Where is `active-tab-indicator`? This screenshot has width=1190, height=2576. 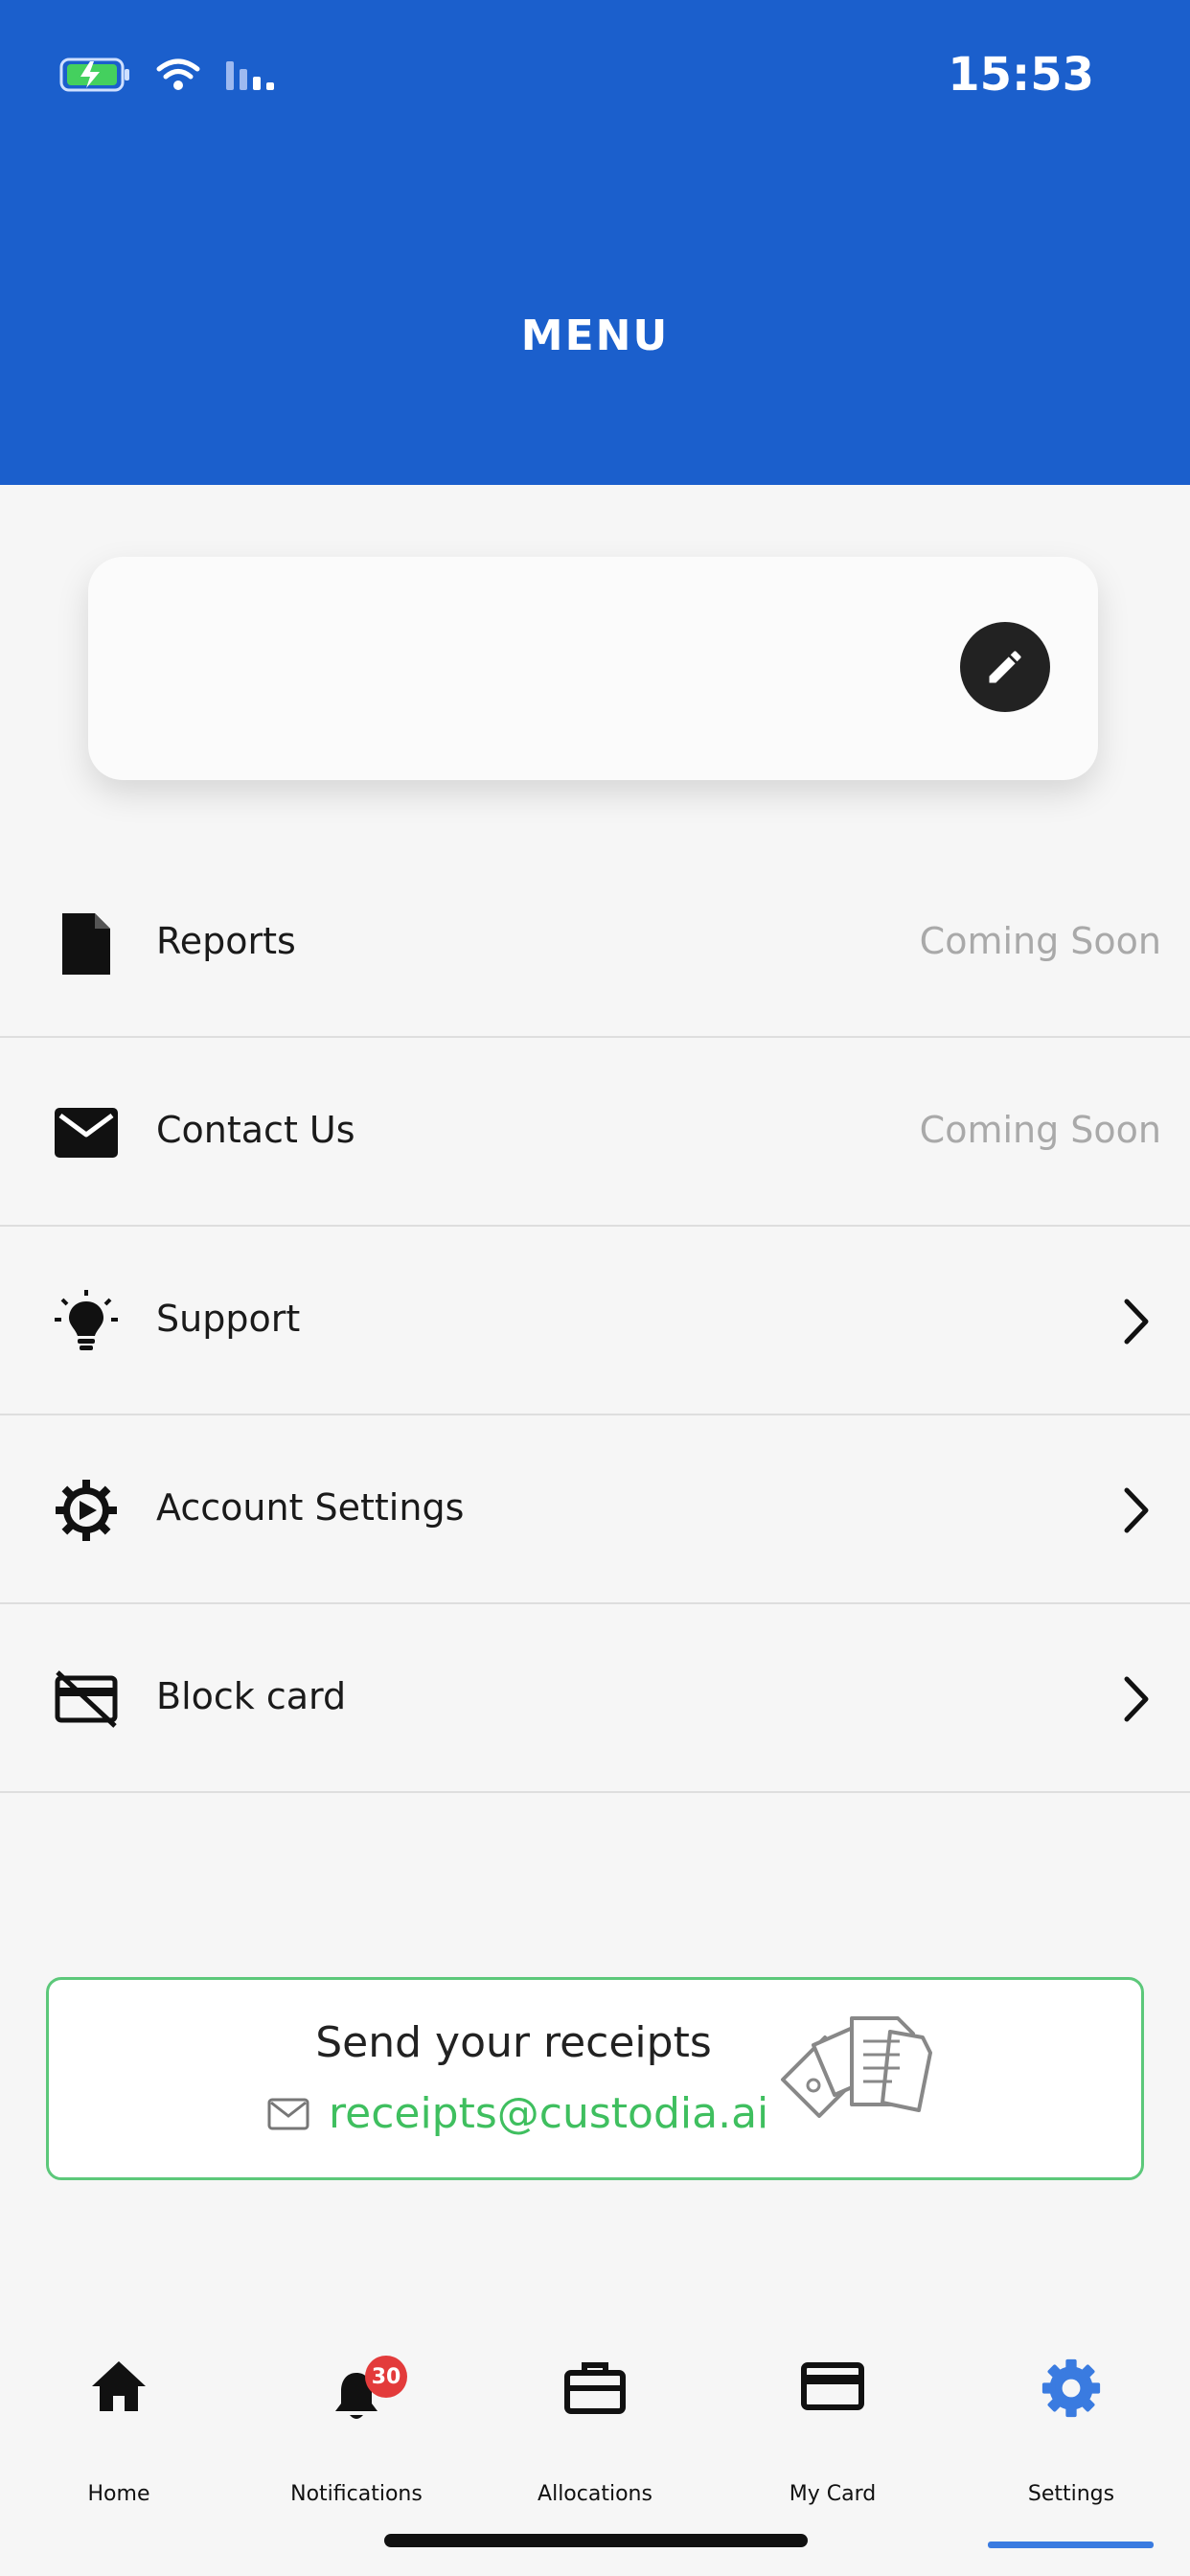
active-tab-indicator is located at coordinates (1071, 2545).